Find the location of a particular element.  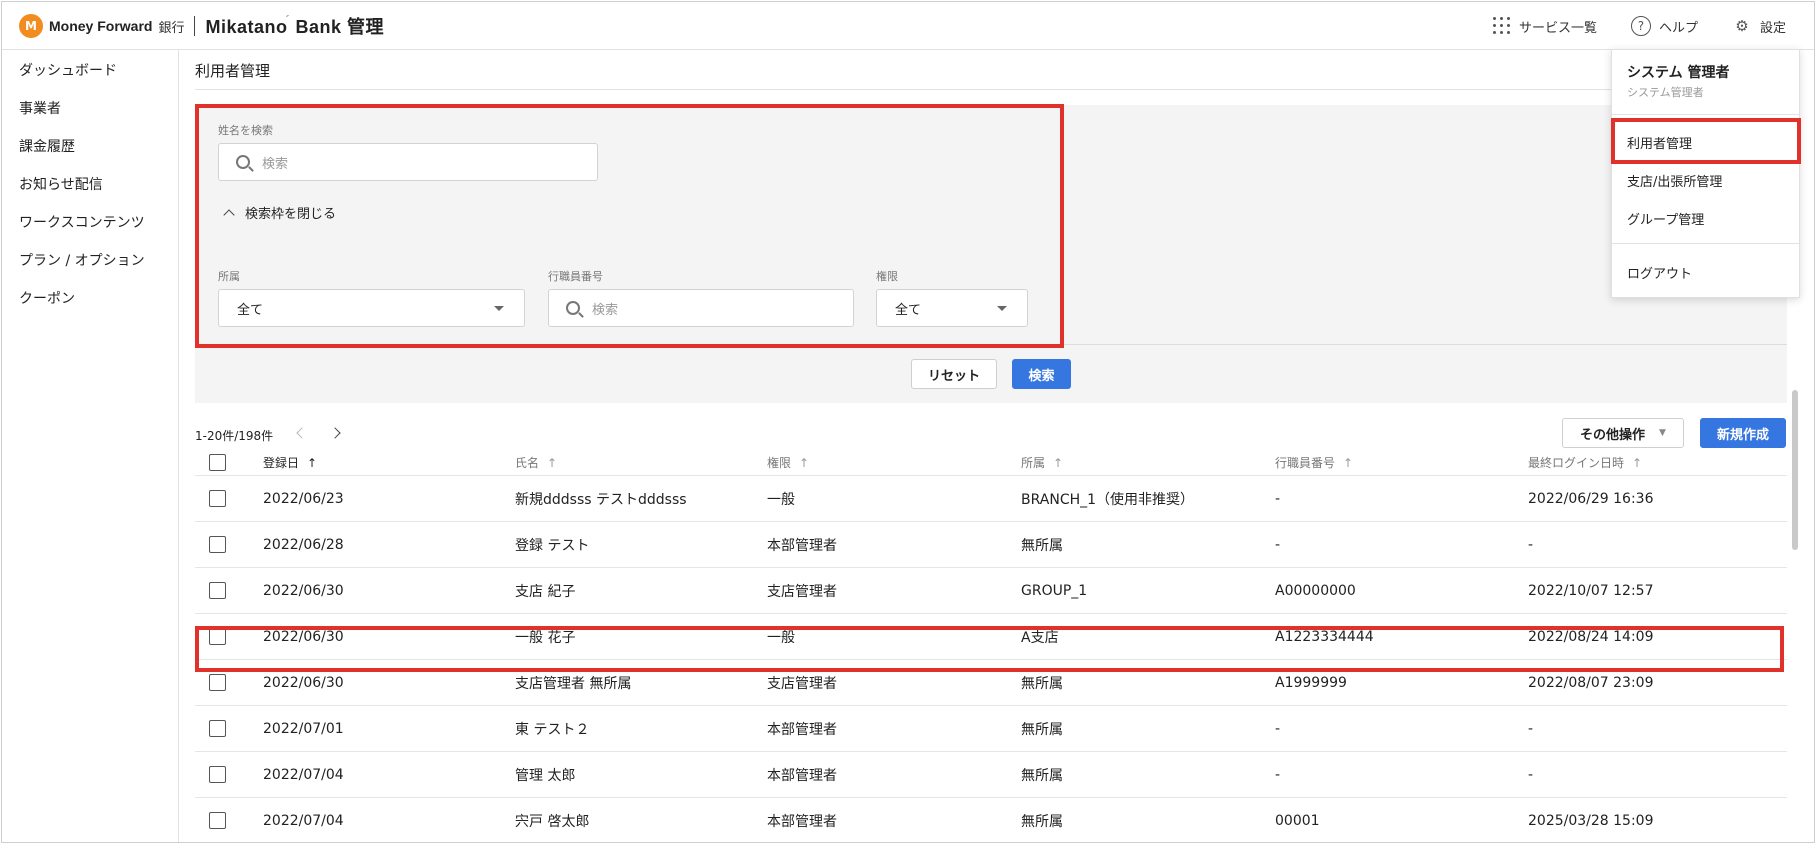

cell-name: 宍戸 啓太郎 is located at coordinates (552, 821).